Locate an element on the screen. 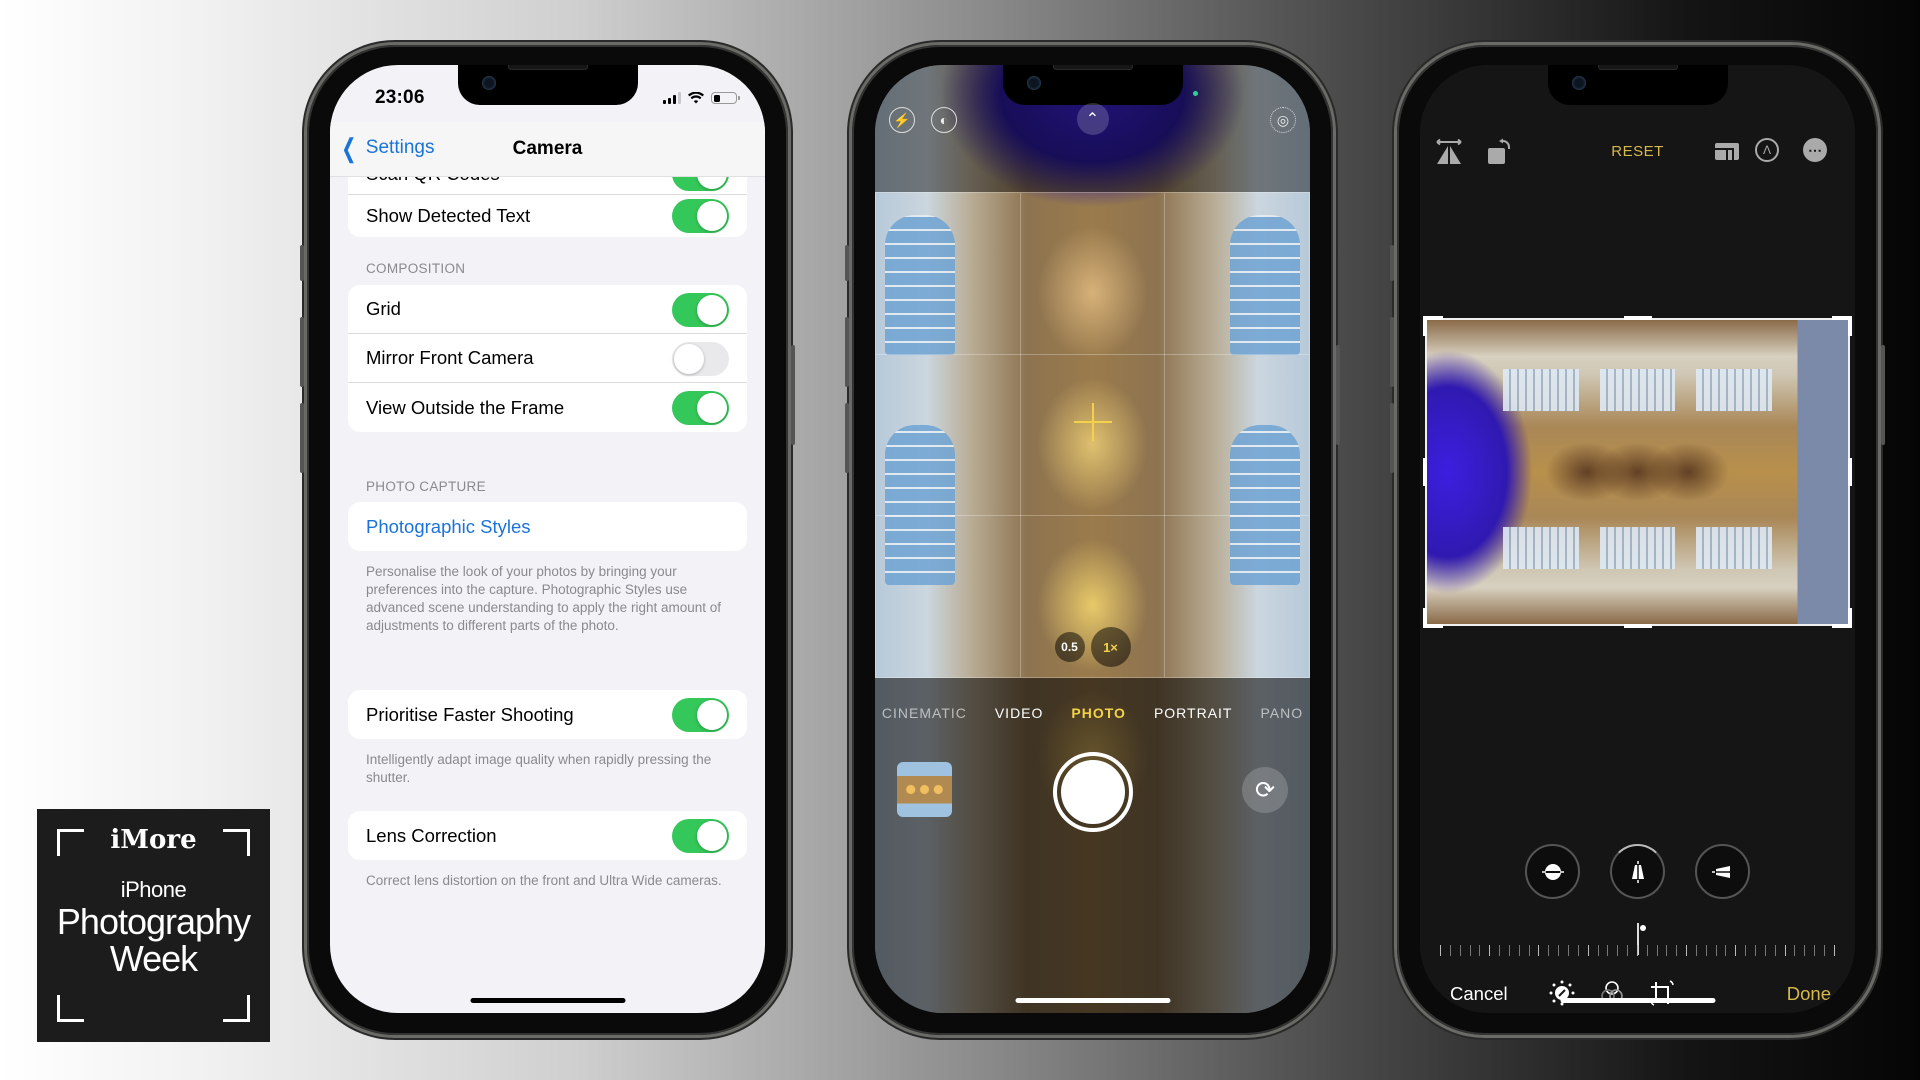 This screenshot has height=1080, width=1920. night-mode-icon: ◐ is located at coordinates (944, 120).